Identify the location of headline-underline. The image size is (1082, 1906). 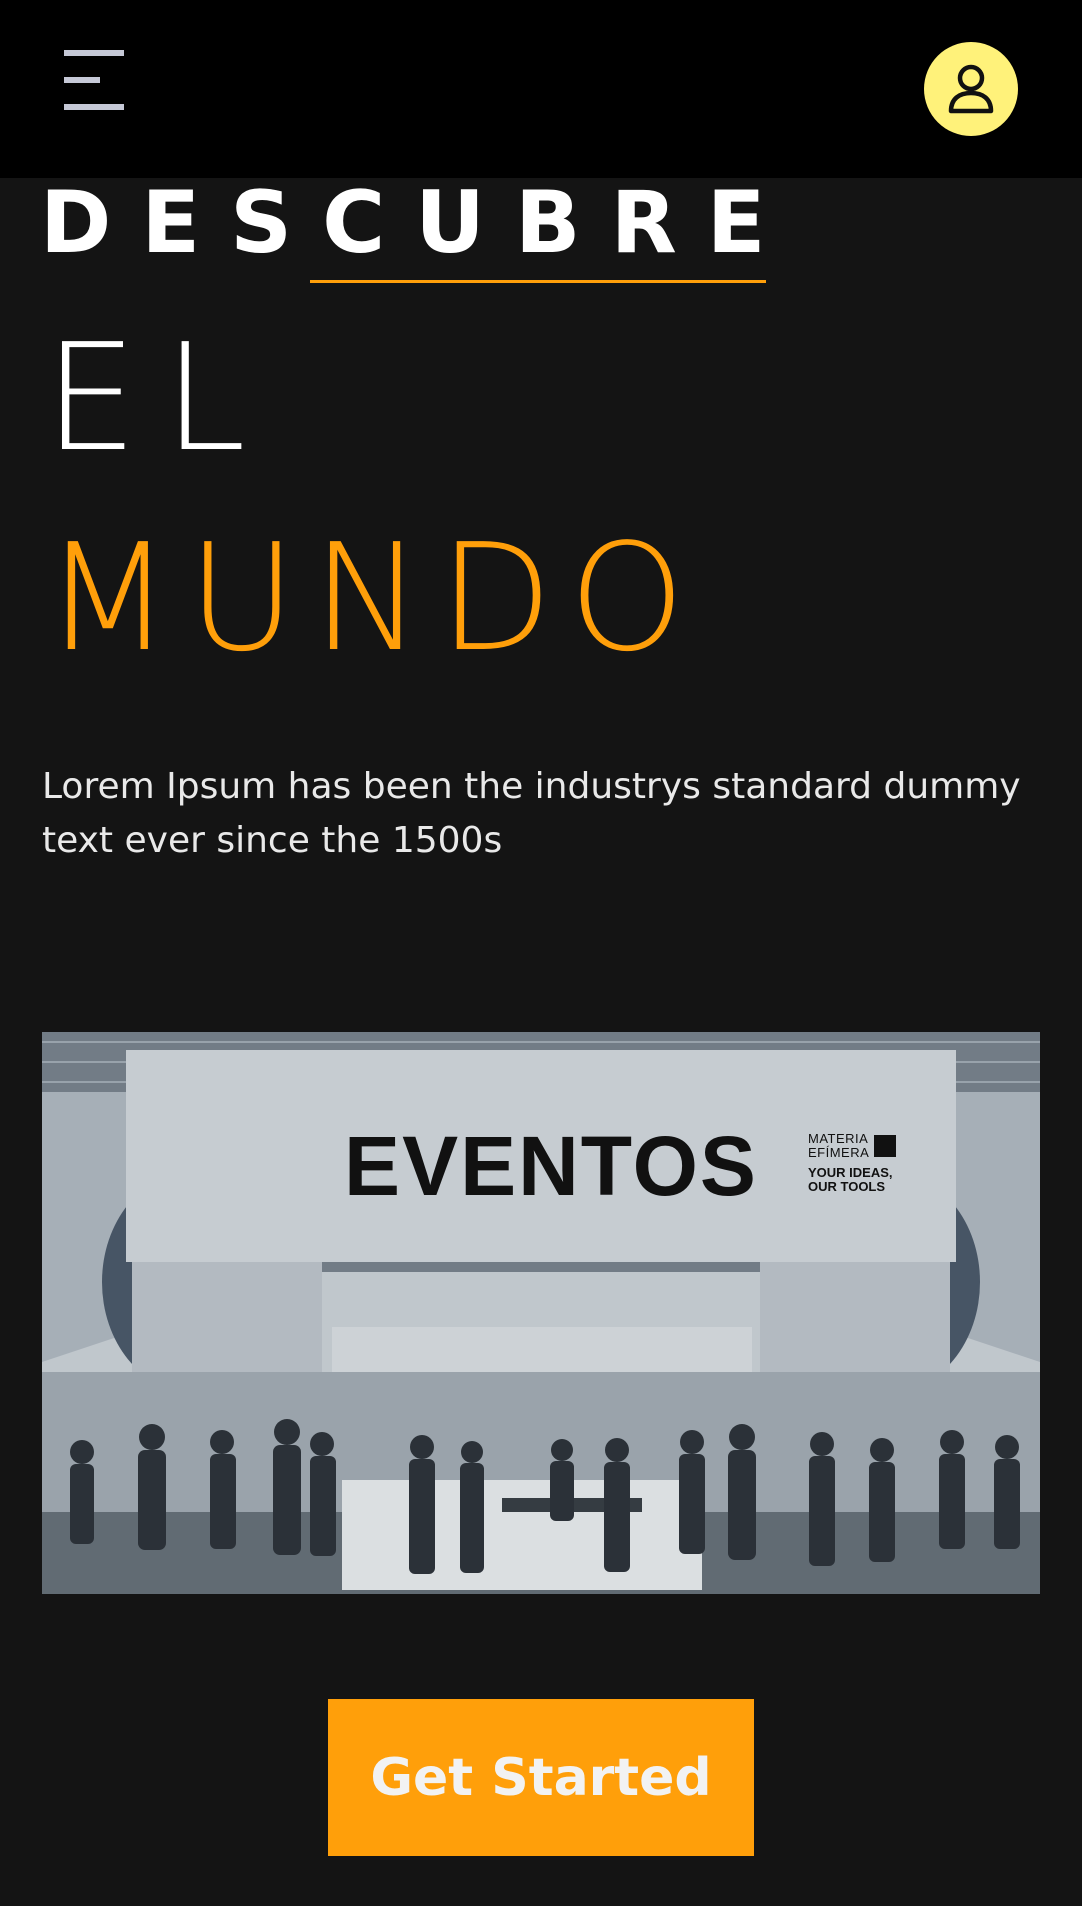
(538, 281).